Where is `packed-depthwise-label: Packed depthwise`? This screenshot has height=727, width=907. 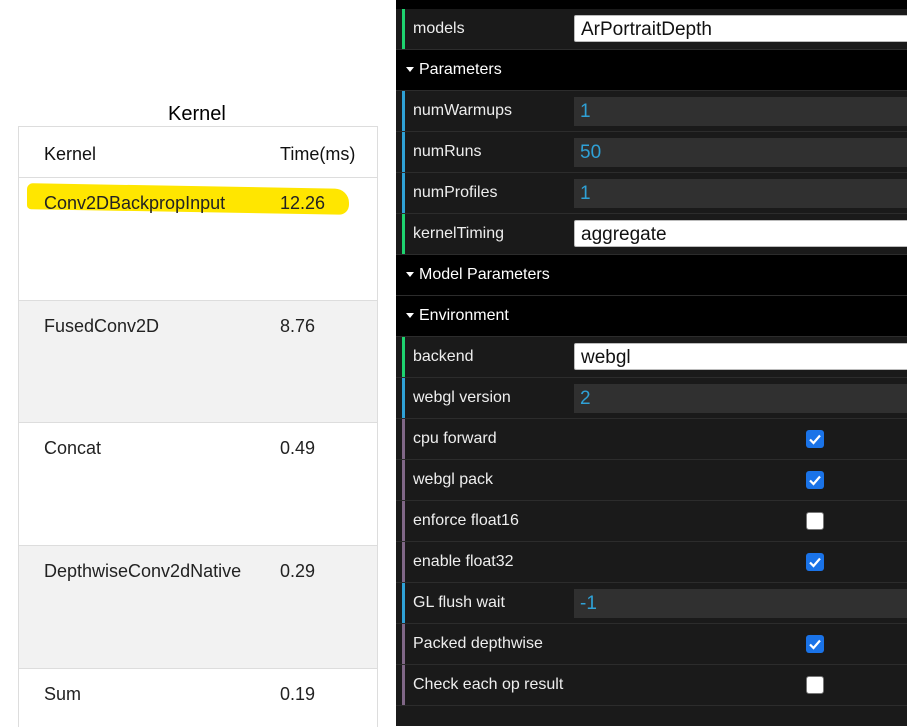
packed-depthwise-label: Packed depthwise is located at coordinates (478, 643).